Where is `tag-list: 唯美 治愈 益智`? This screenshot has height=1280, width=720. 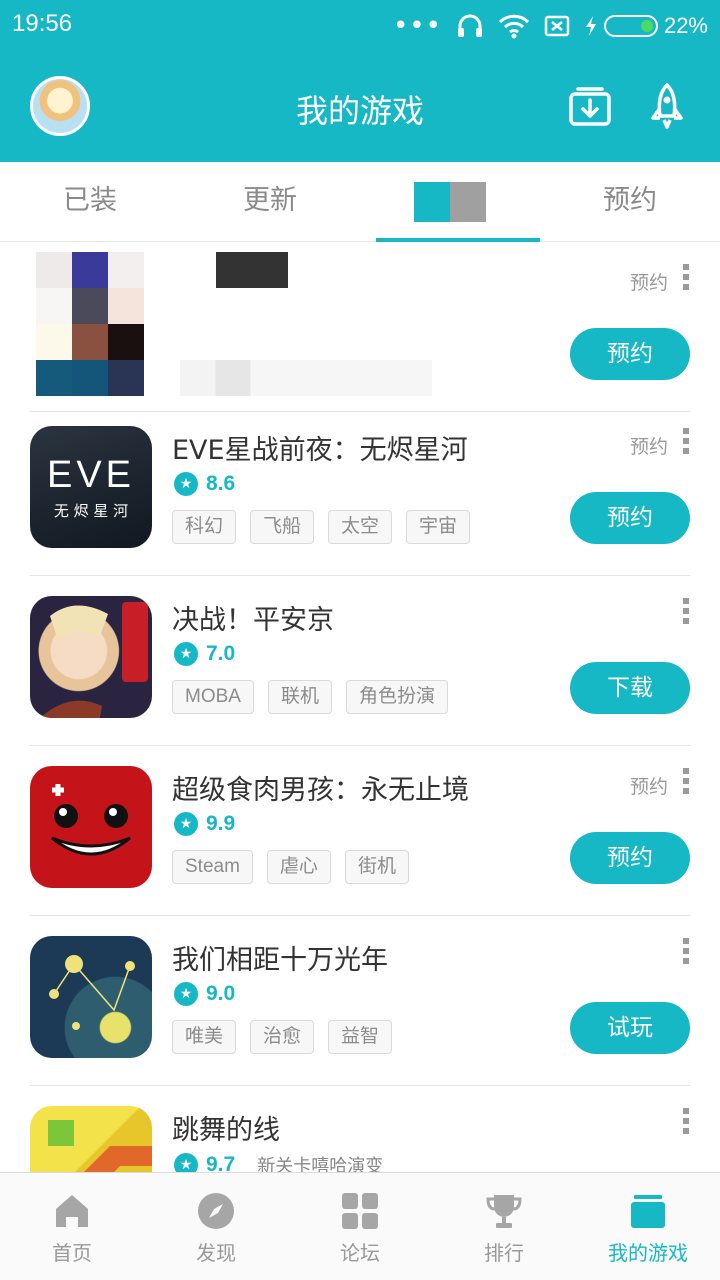 tag-list: 唯美 治愈 益智 is located at coordinates (282, 1037).